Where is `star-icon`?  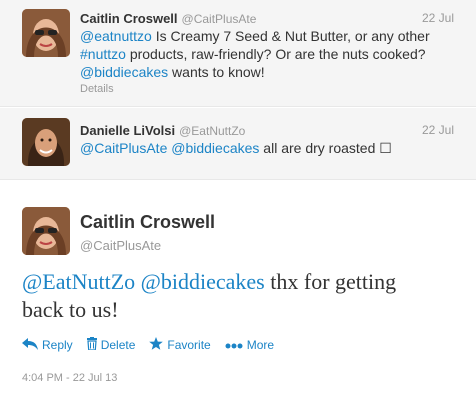
star-icon is located at coordinates (156, 345).